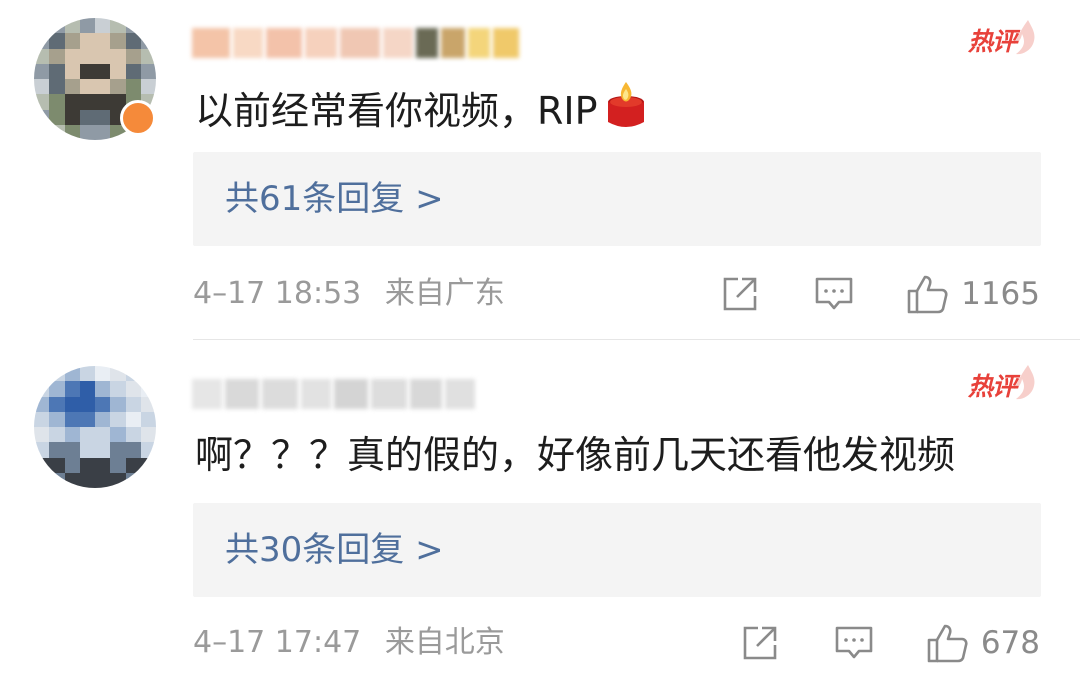  Describe the element at coordinates (617, 199) in the screenshot. I see `replies-box: 共61条回复 >` at that location.